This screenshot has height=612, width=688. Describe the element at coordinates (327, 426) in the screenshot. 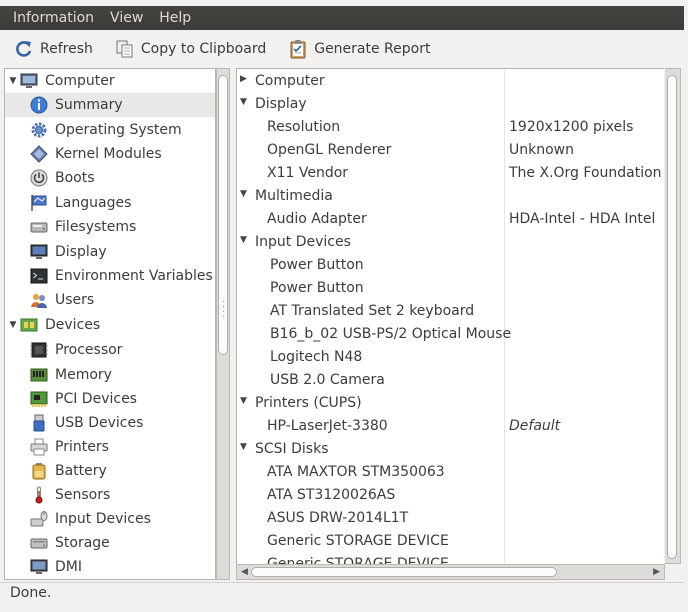

I see `row-key: HP-LaserJet-3380` at that location.